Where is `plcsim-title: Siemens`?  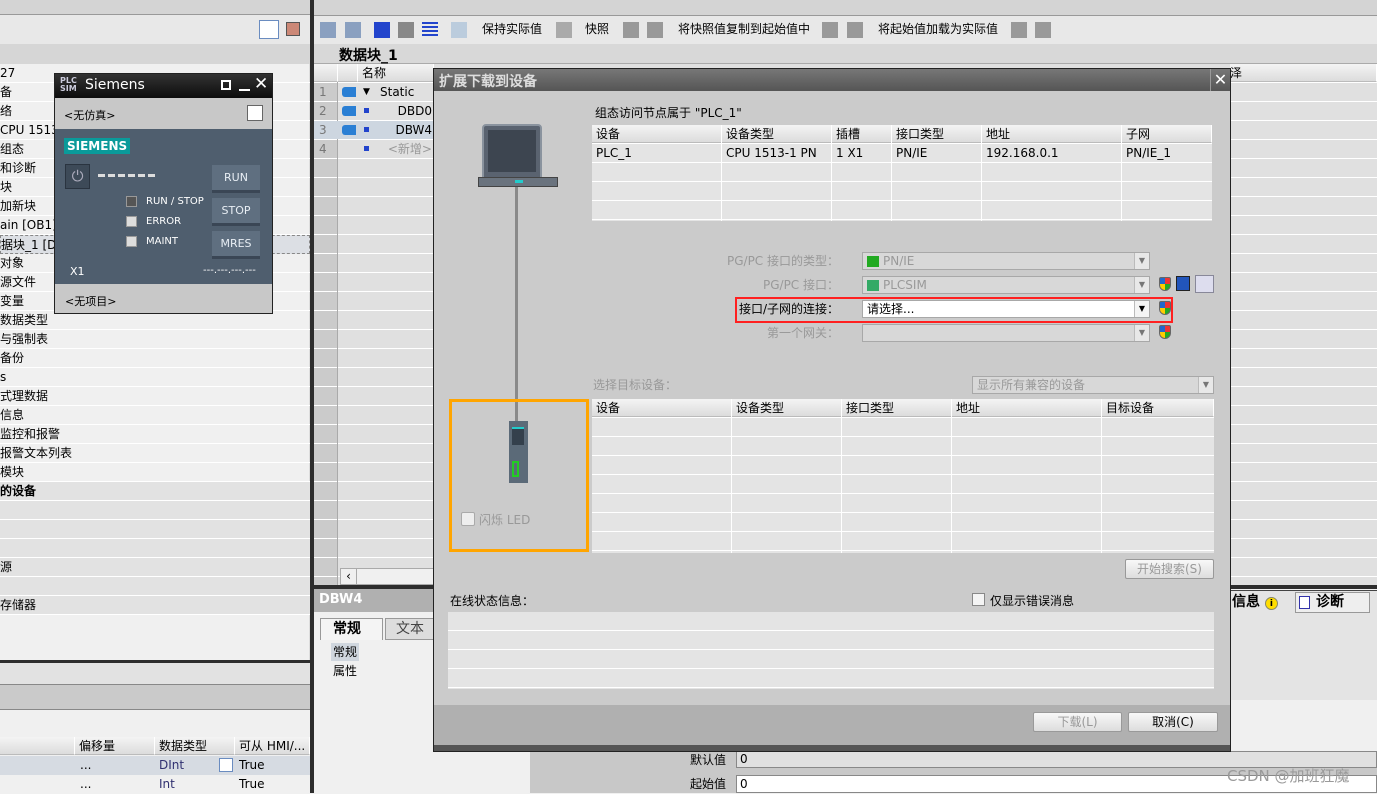
plcsim-title: Siemens is located at coordinates (115, 85).